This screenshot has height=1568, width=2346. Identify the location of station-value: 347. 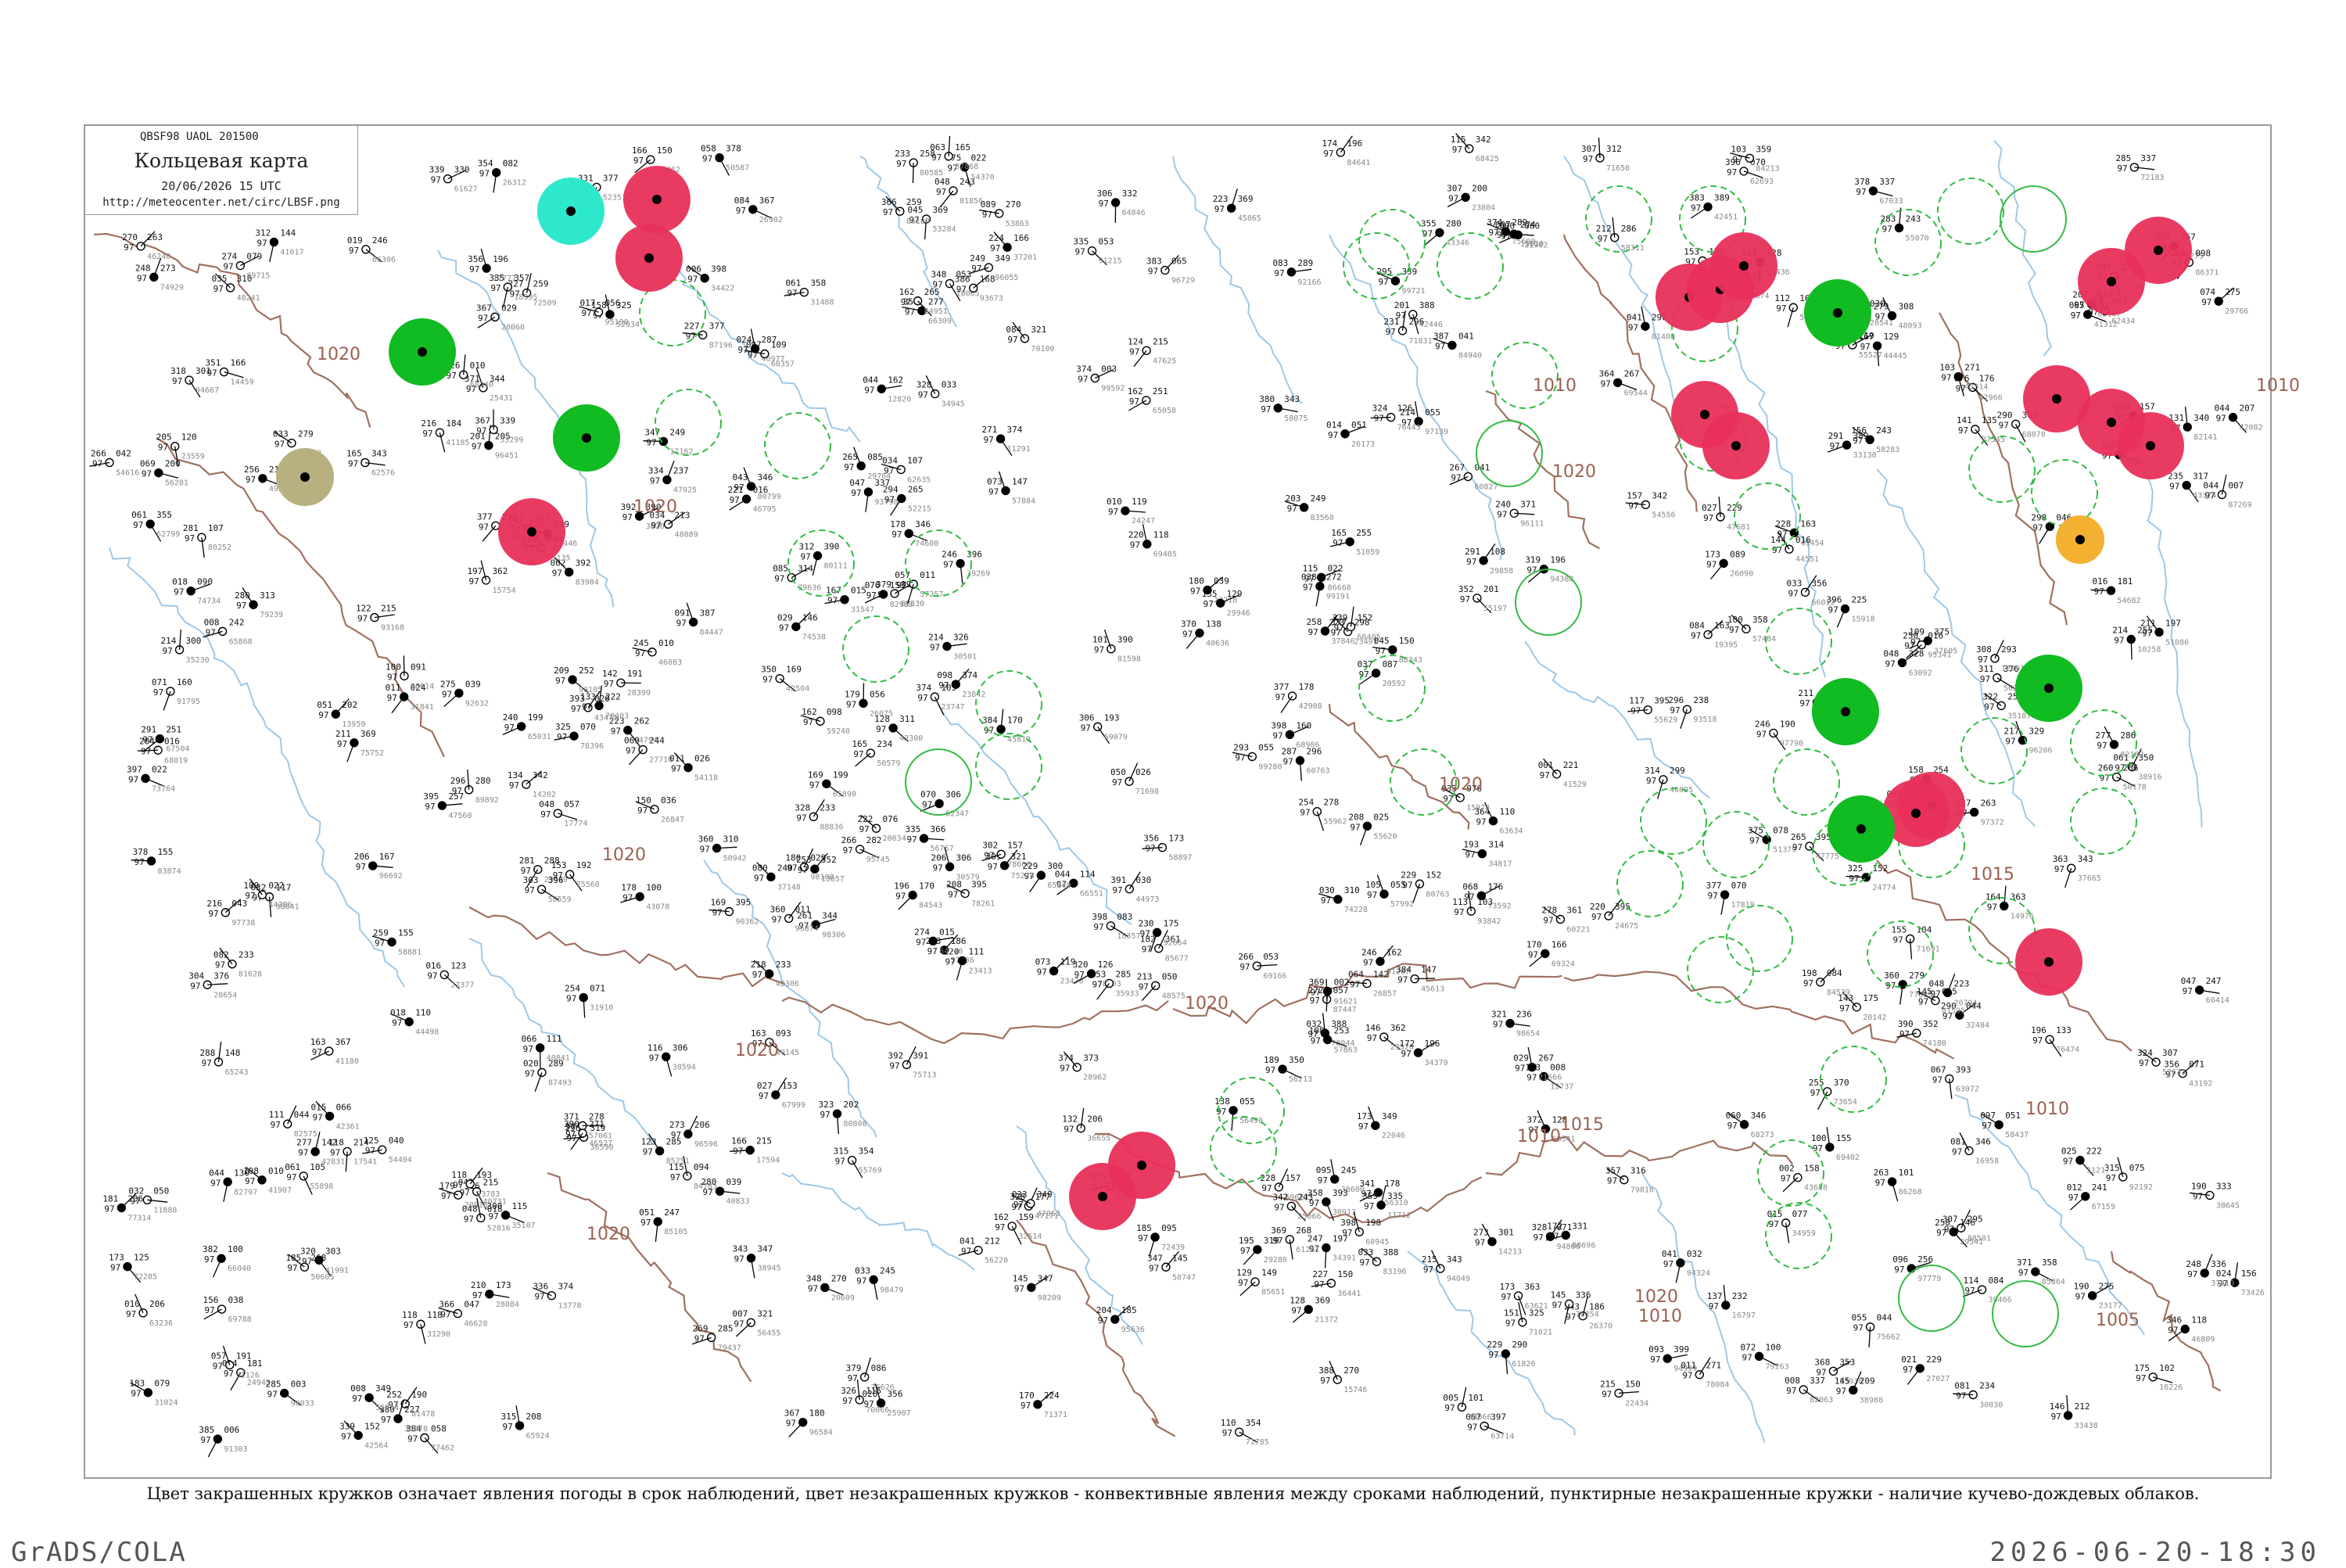
(652, 432).